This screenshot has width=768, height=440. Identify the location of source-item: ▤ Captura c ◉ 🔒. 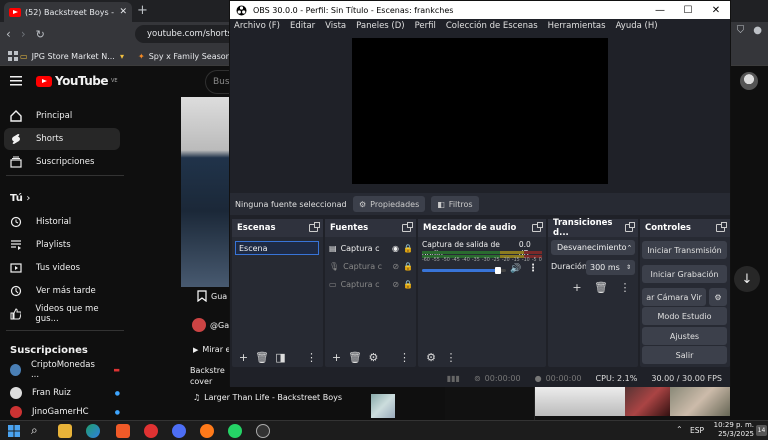
(371, 248).